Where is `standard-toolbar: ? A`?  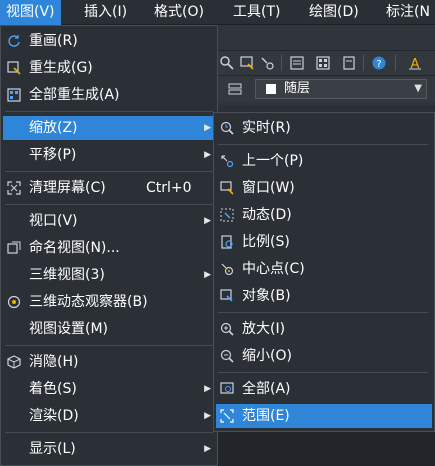 standard-toolbar: ? A is located at coordinates (325, 63).